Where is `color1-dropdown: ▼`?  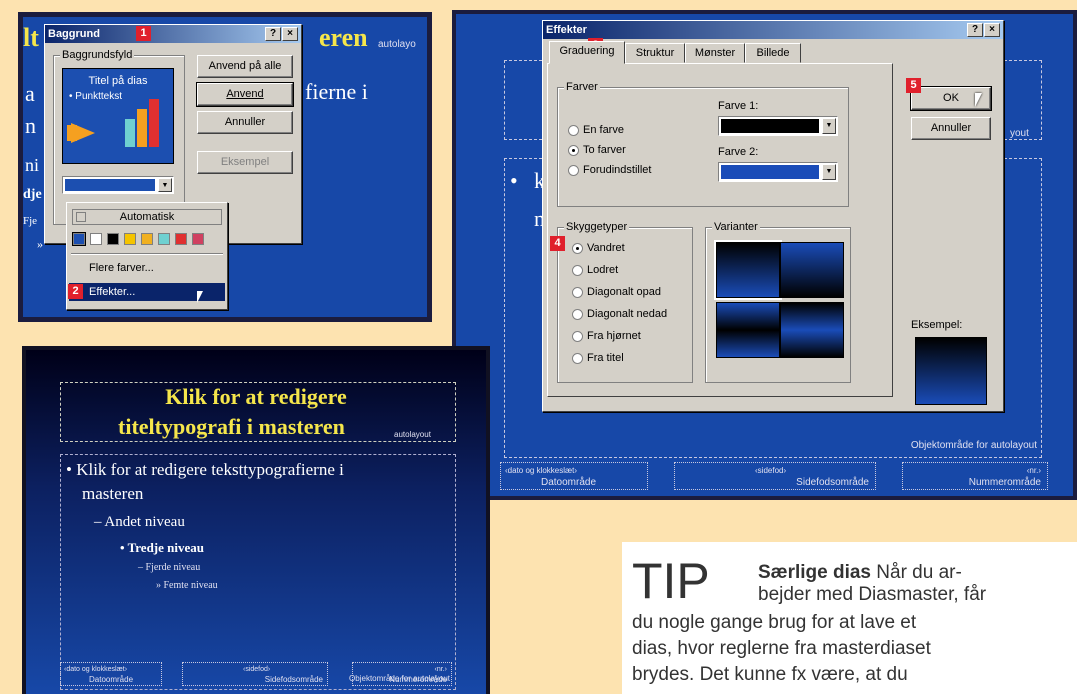
color1-dropdown: ▼ is located at coordinates (778, 126).